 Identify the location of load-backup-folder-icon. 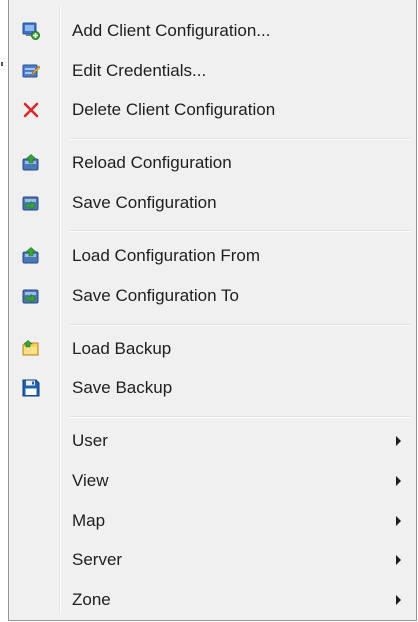
(31, 349).